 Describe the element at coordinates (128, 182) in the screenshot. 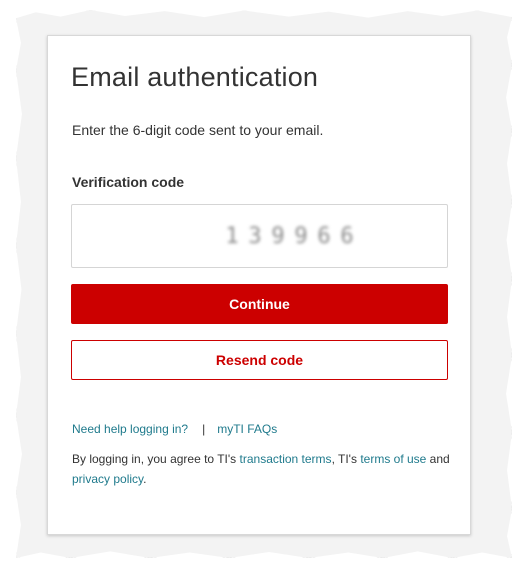

I see `verification-code-label: Verification code` at that location.